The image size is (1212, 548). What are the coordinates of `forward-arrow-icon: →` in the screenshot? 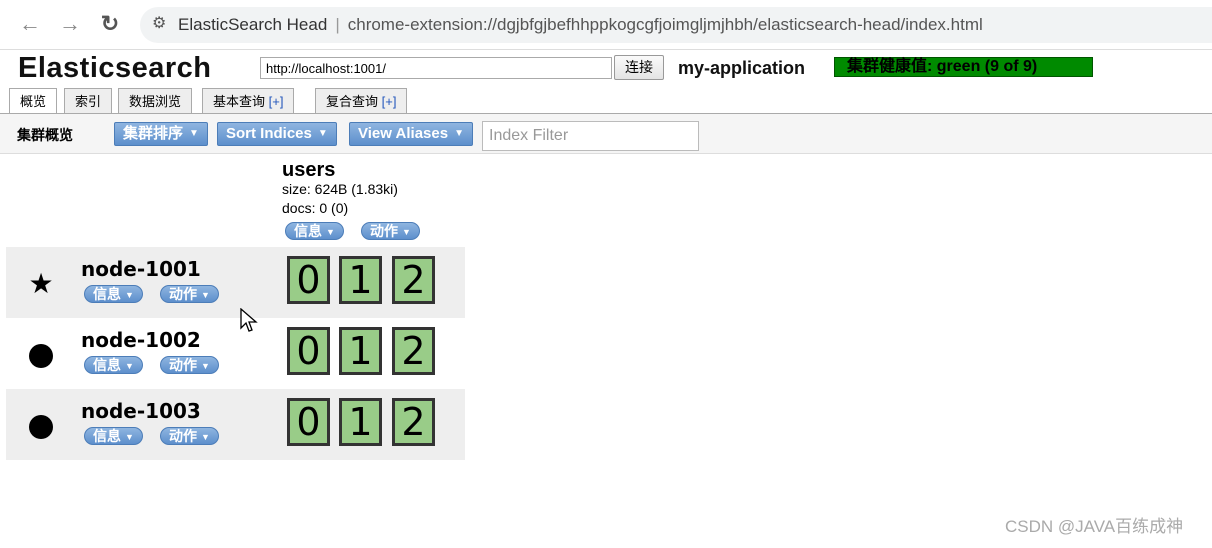 It's located at (70, 24).